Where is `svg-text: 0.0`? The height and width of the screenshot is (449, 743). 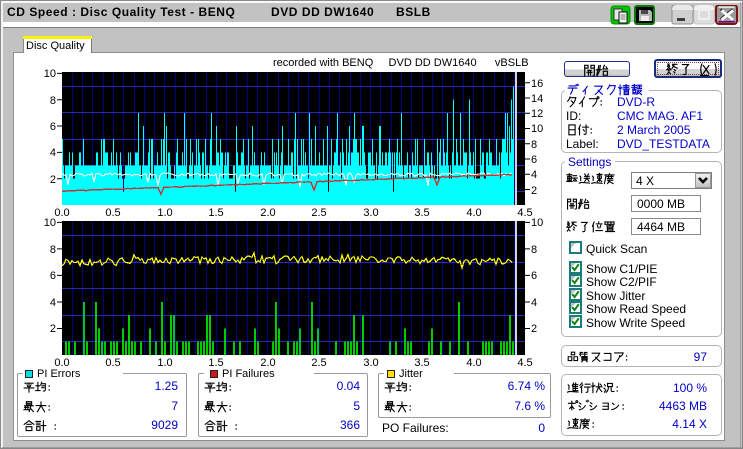 svg-text: 0.0 is located at coordinates (61, 213).